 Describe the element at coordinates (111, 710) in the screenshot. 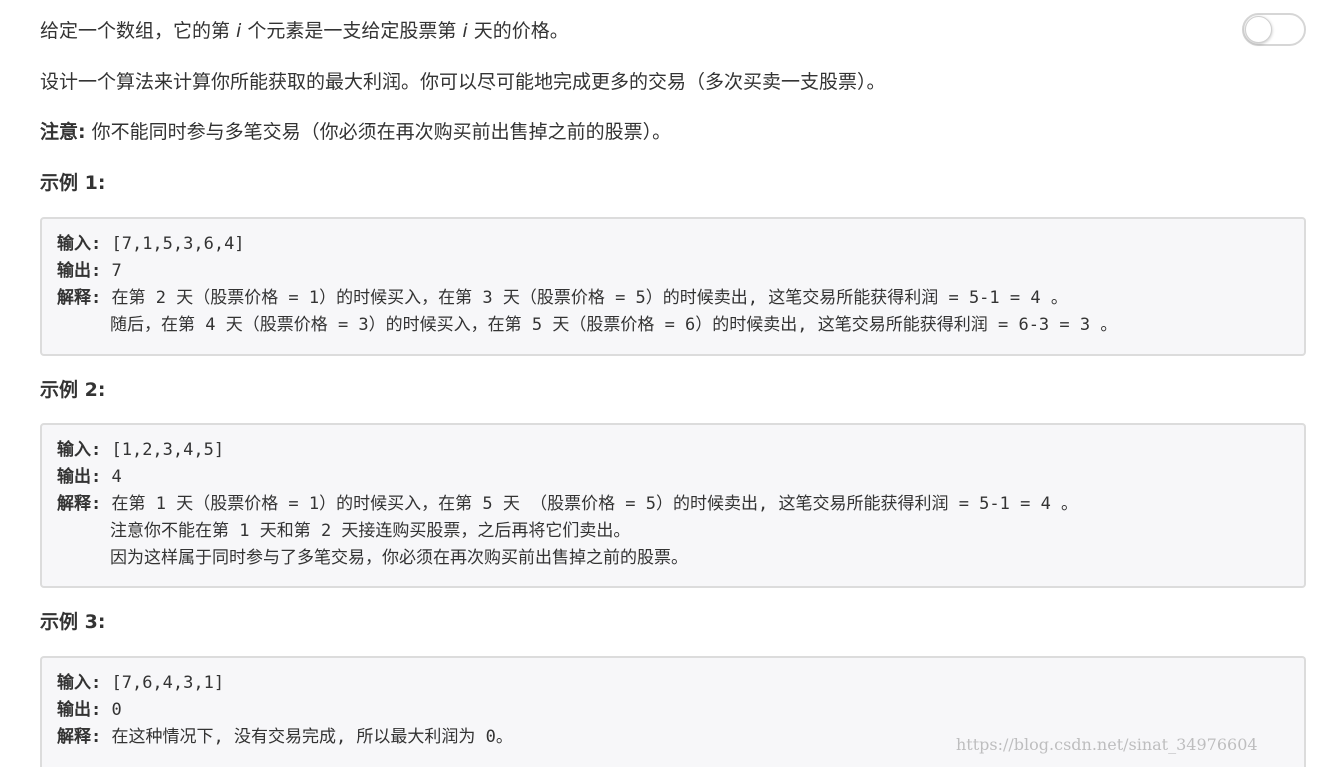

I see `output-value: 0` at that location.